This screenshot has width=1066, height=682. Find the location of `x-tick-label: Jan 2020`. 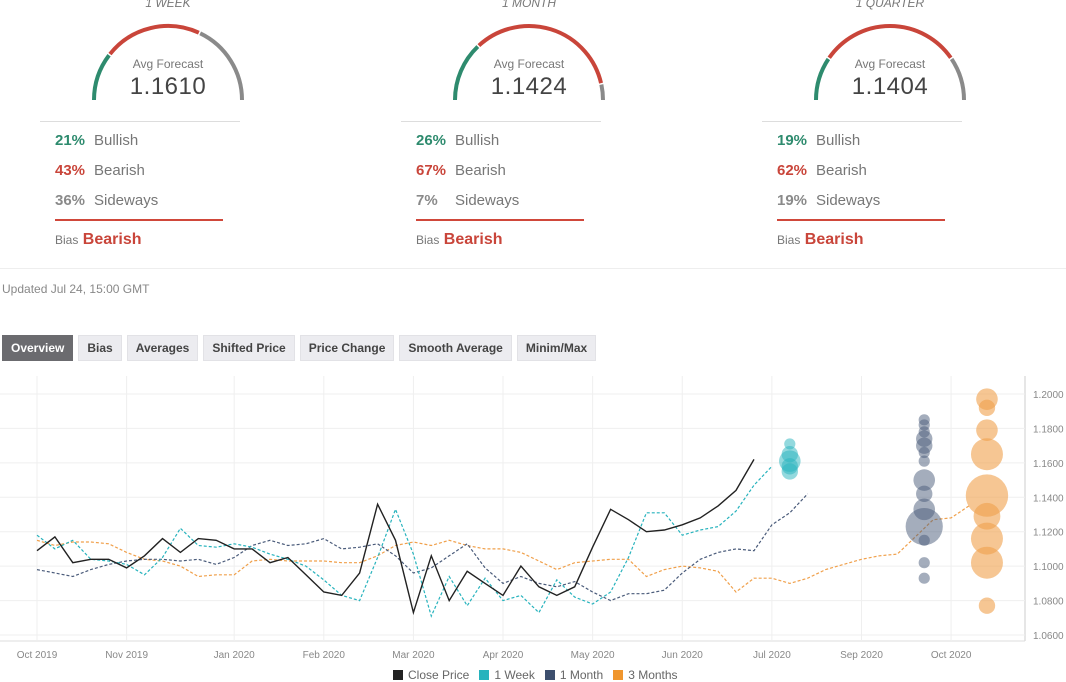

x-tick-label: Jan 2020 is located at coordinates (235, 655).